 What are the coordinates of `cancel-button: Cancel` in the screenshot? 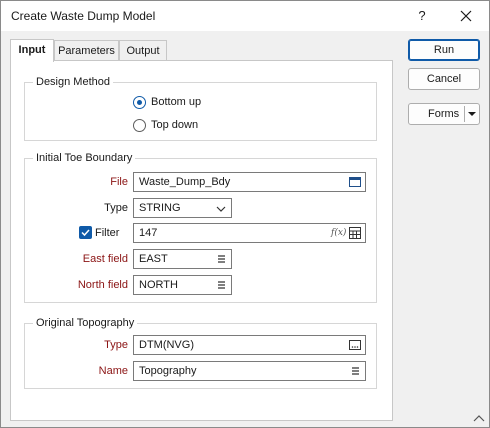 It's located at (444, 79).